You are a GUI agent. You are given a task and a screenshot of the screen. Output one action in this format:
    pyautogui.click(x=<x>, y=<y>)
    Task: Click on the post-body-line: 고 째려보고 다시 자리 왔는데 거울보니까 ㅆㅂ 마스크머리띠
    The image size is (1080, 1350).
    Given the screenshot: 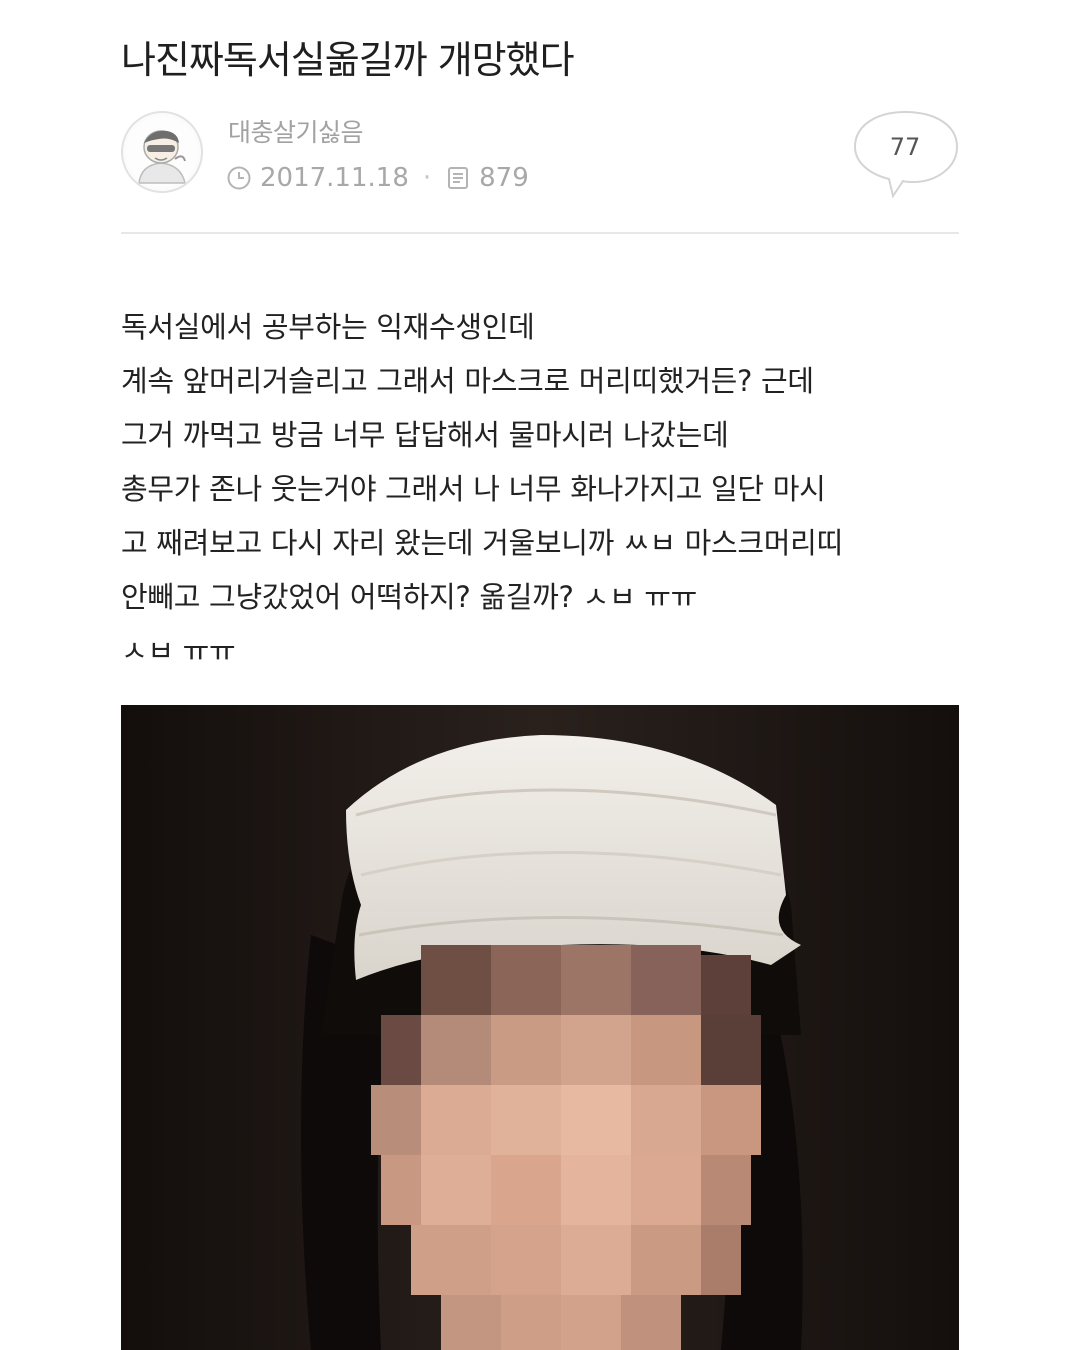 What is the action you would take?
    pyautogui.click(x=482, y=543)
    